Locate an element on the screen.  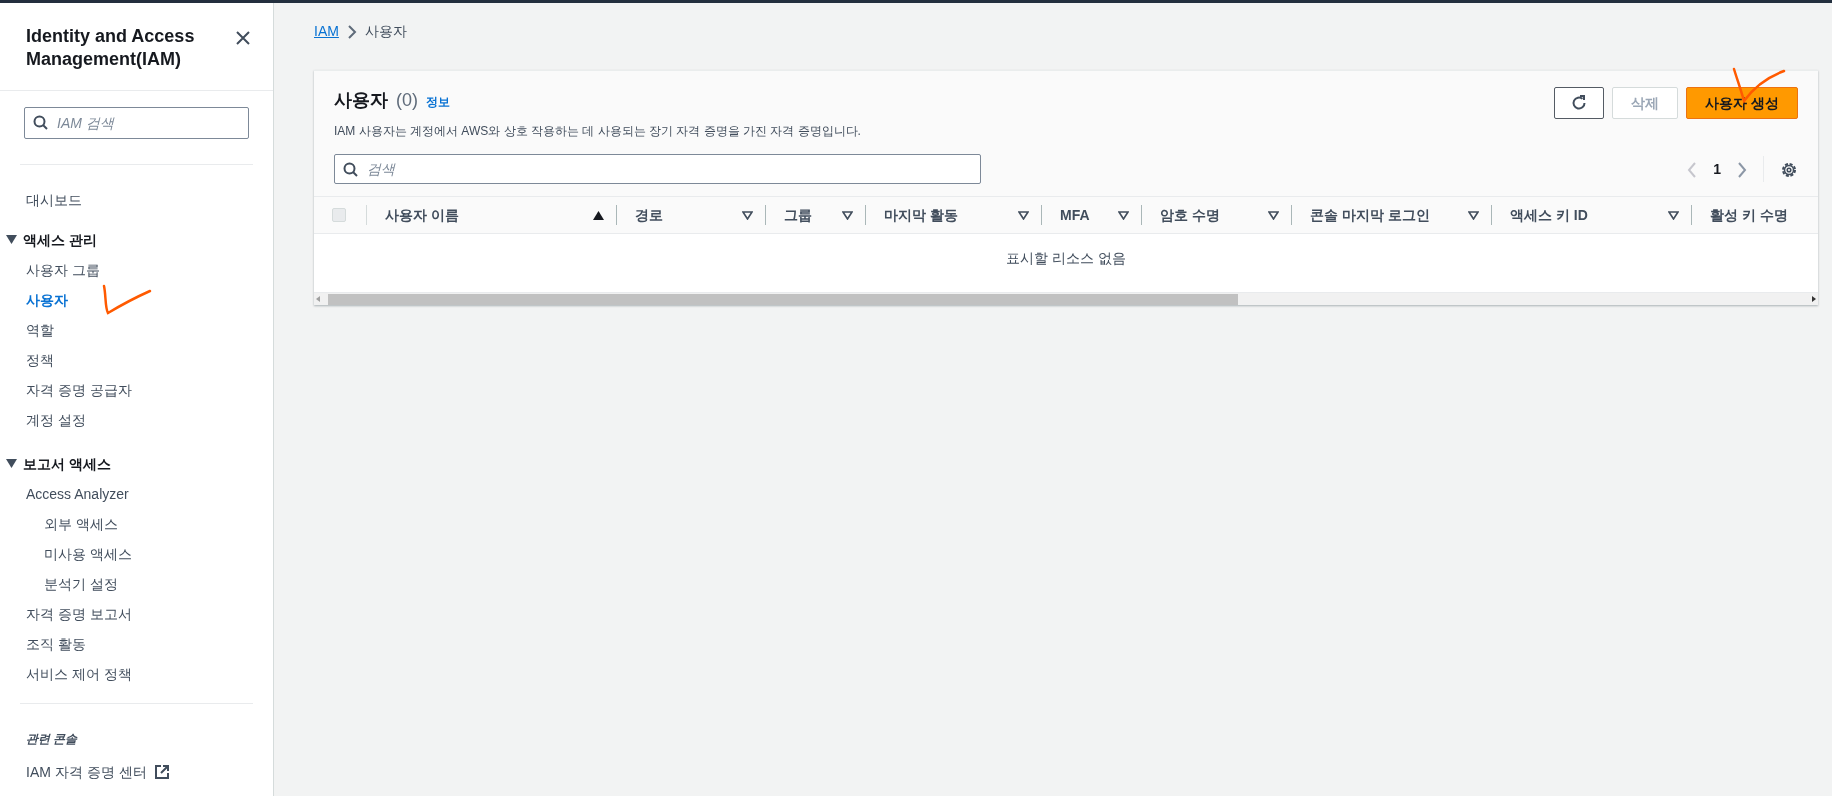
scroll-right-icon is located at coordinates (1814, 299).